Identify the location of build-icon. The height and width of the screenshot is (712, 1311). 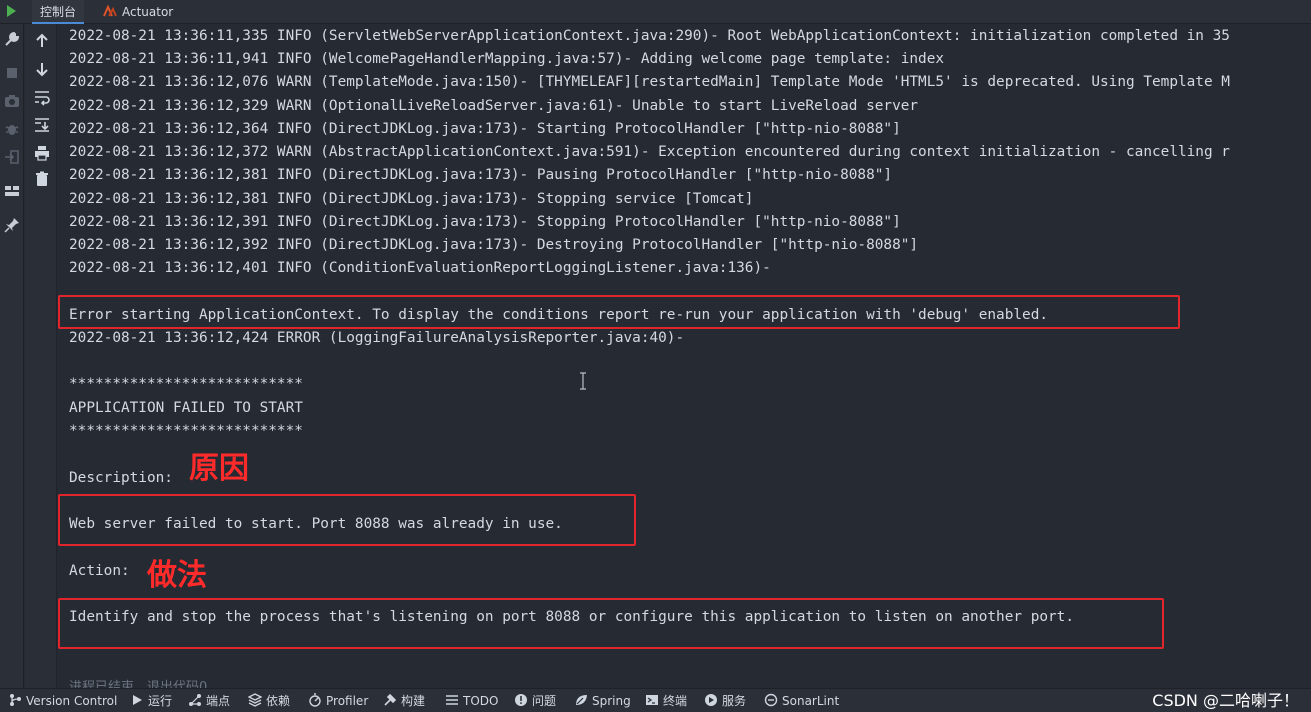
(390, 699).